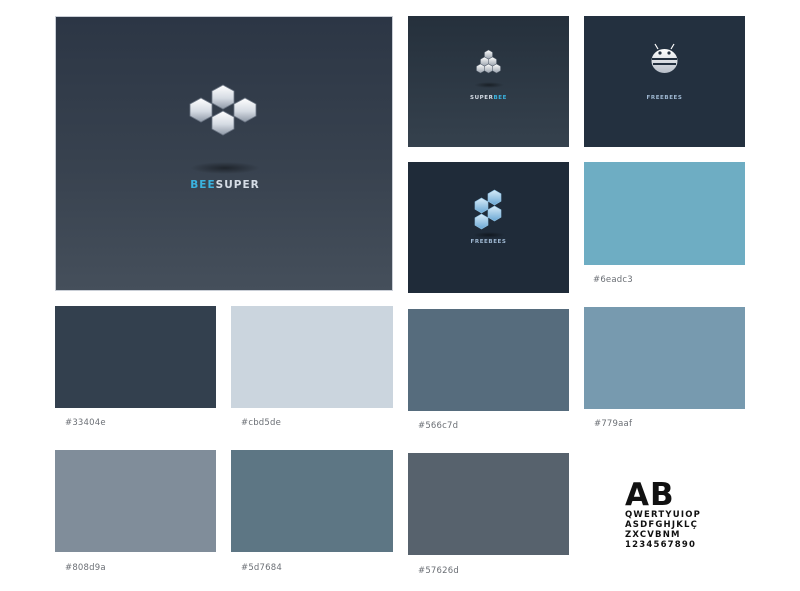  I want to click on logo-panel-freebees-bee: FREEBEES, so click(664, 81).